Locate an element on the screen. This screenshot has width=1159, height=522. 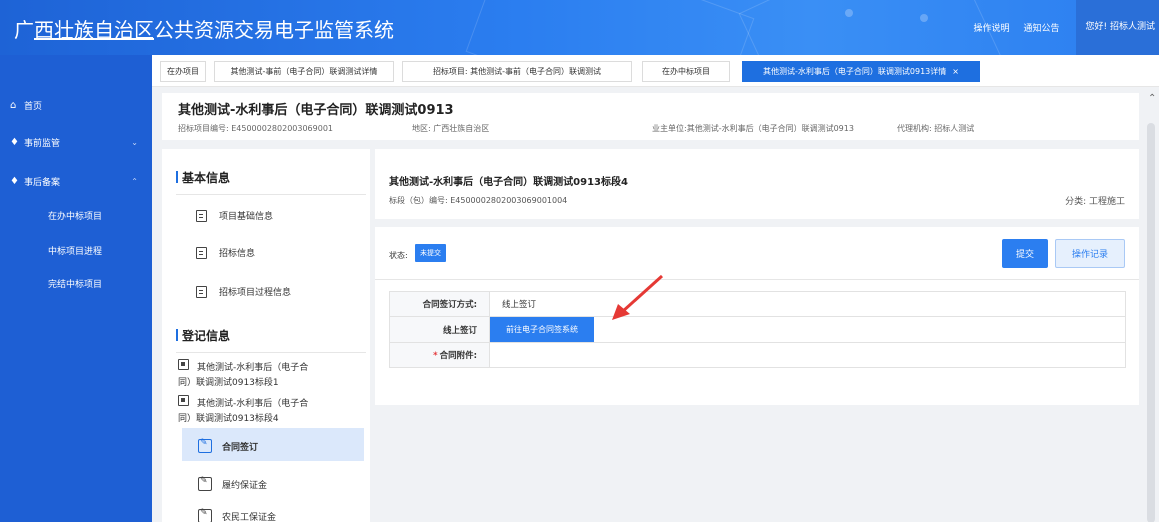
submit-button: 提交 is located at coordinates (1025, 253).